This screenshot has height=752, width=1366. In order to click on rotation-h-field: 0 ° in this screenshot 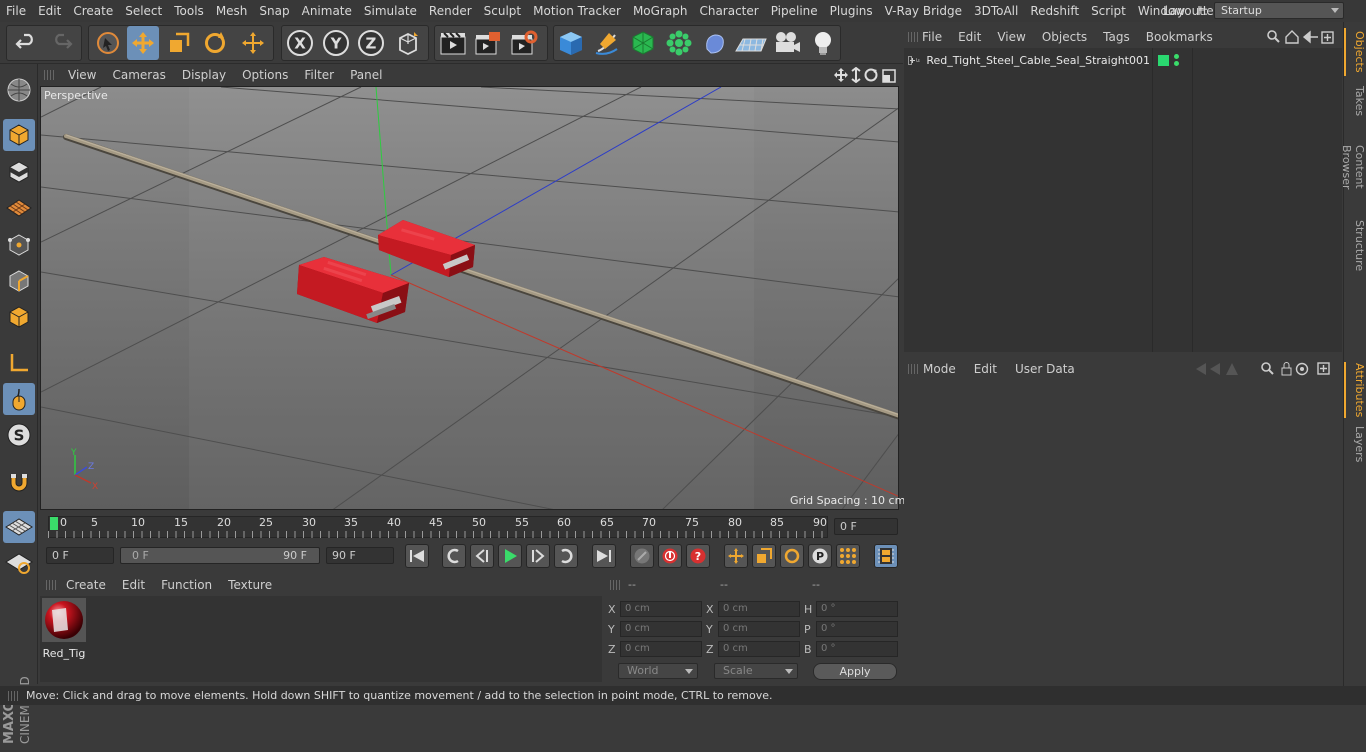, I will do `click(857, 609)`.